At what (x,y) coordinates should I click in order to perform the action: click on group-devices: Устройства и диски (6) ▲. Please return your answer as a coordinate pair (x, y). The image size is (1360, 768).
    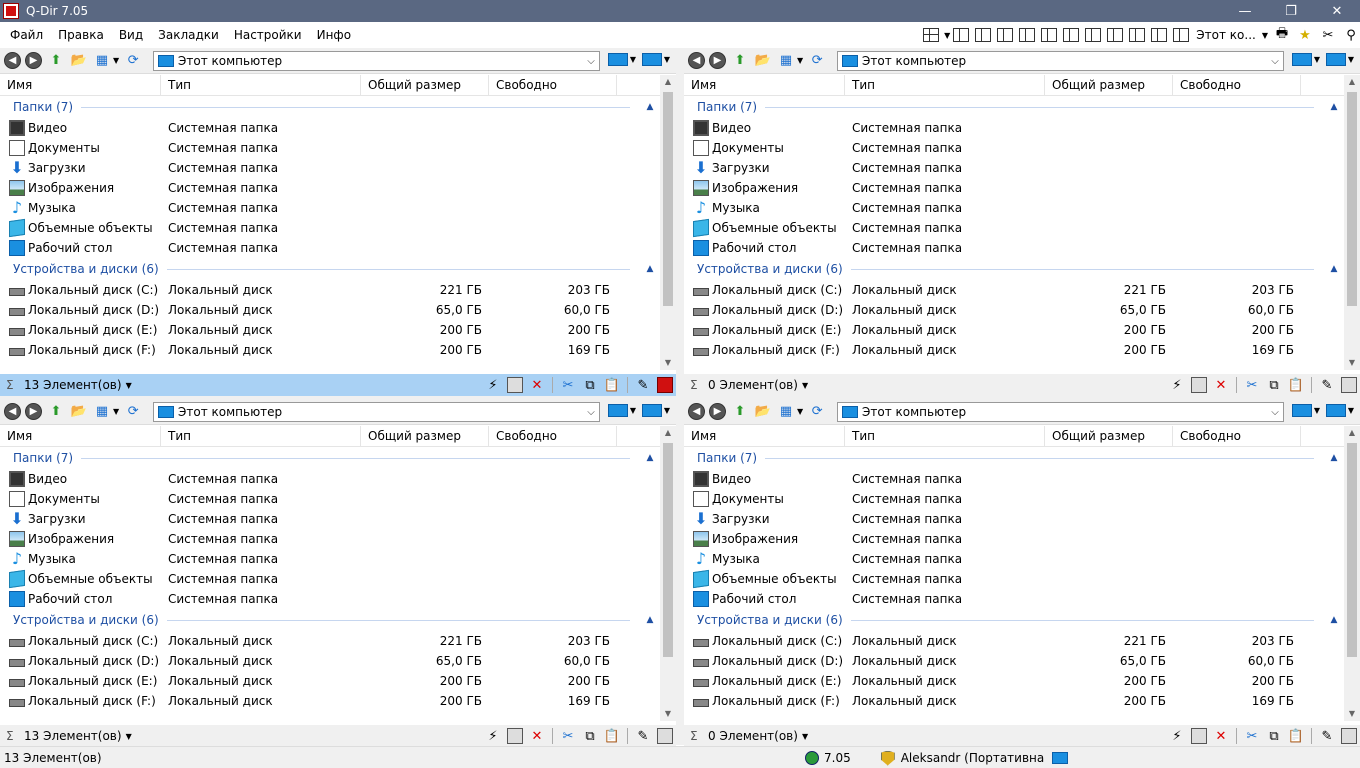
    Looking at the image, I should click on (1014, 269).